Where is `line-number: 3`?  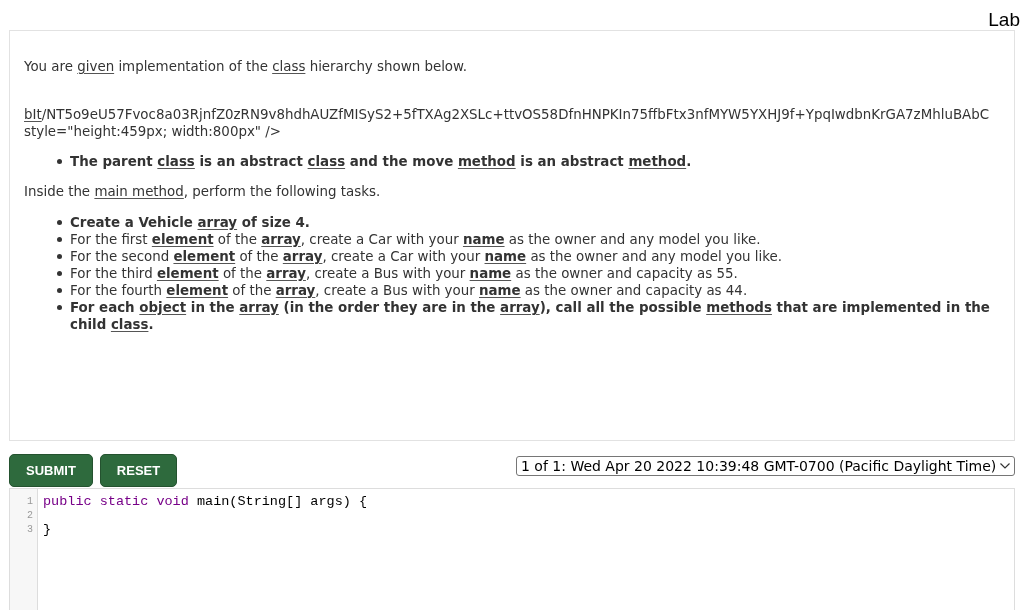 line-number: 3 is located at coordinates (30, 530).